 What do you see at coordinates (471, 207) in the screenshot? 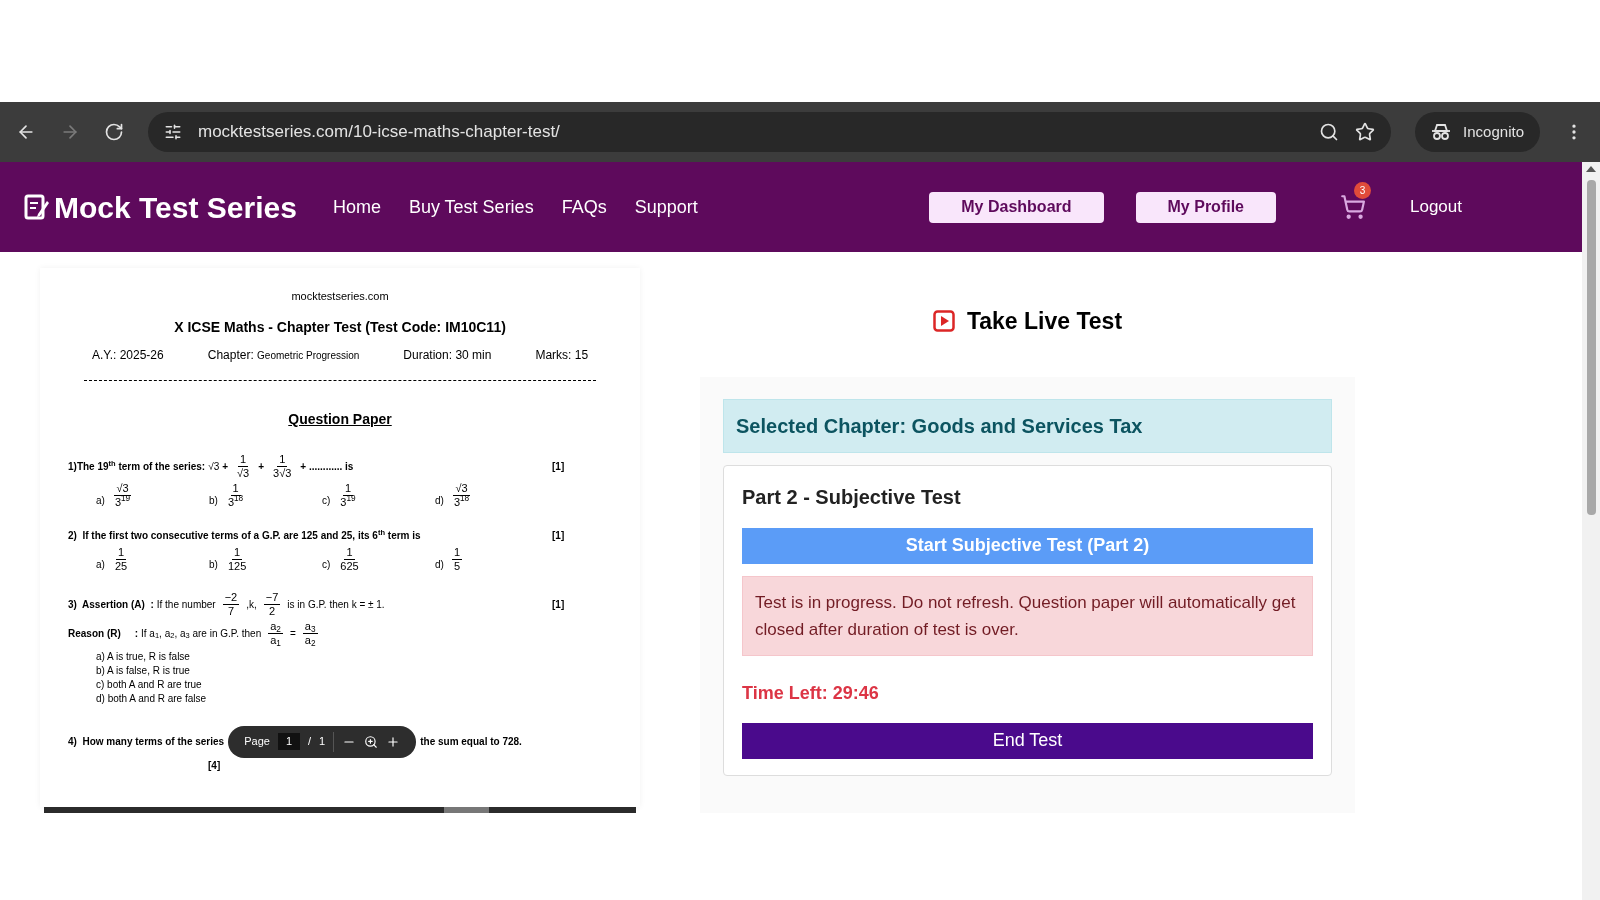
I see `nav-link: Buy Test Series` at bounding box center [471, 207].